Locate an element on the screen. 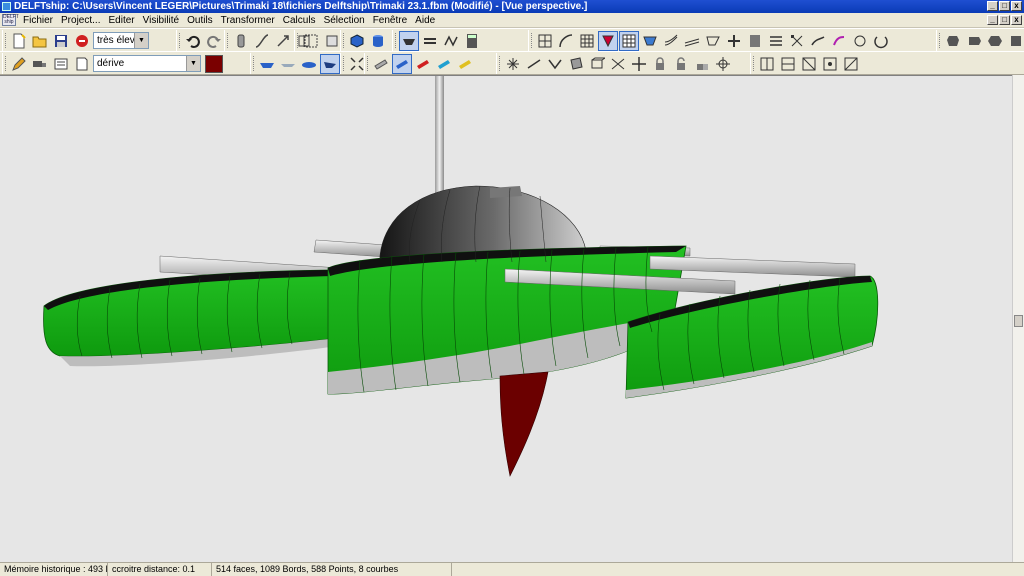 This screenshot has height=576, width=1024. menu-selection: Sélection is located at coordinates (344, 20).